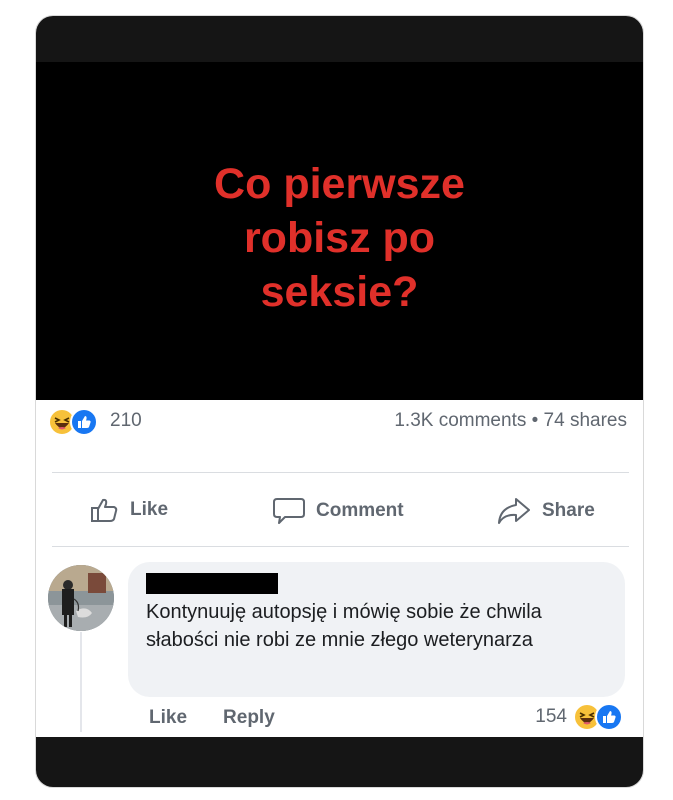 The height and width of the screenshot is (800, 673). I want to click on redacted-author-name, so click(212, 583).